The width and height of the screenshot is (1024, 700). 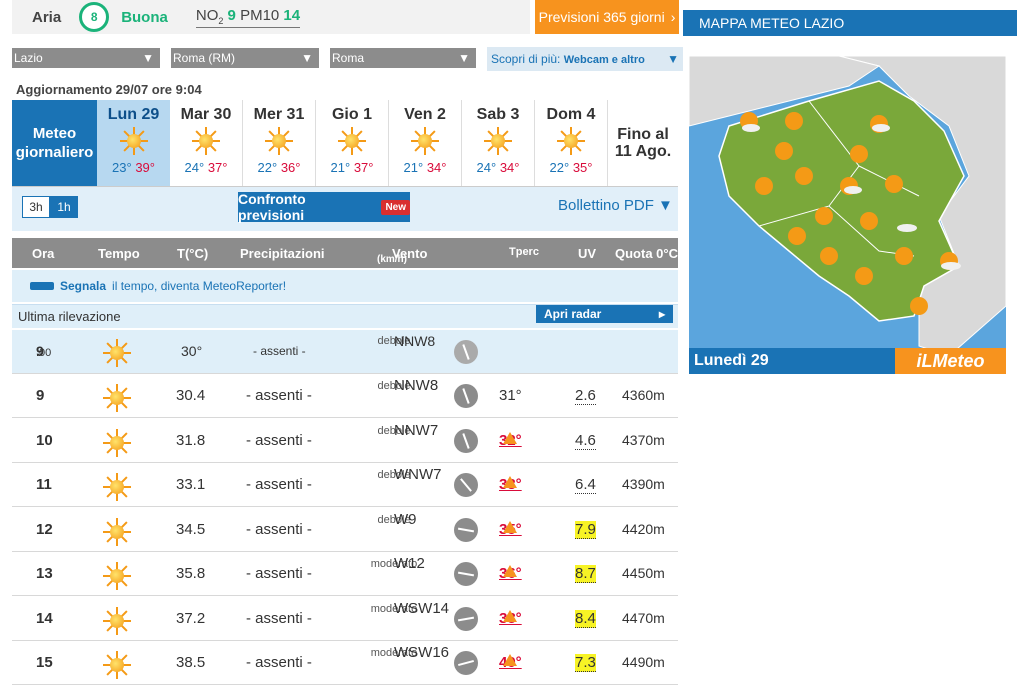 What do you see at coordinates (422, 608) in the screenshot?
I see `row-wind-value: WSW14` at bounding box center [422, 608].